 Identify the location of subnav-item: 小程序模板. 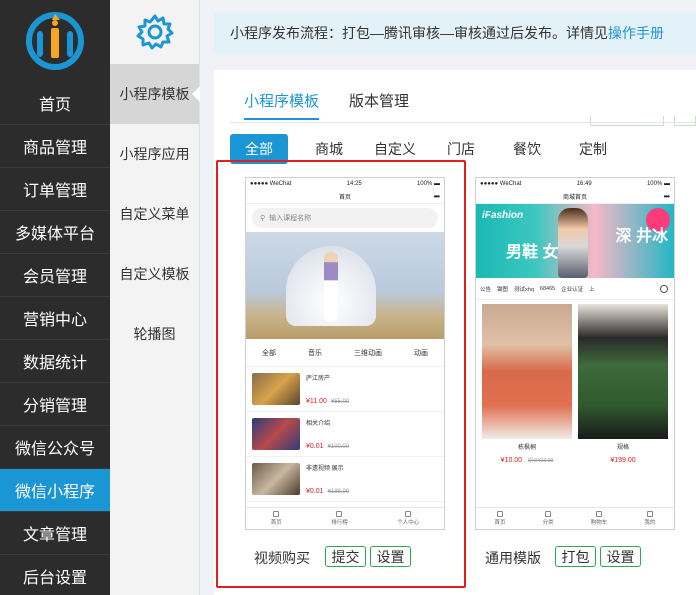
(155, 94).